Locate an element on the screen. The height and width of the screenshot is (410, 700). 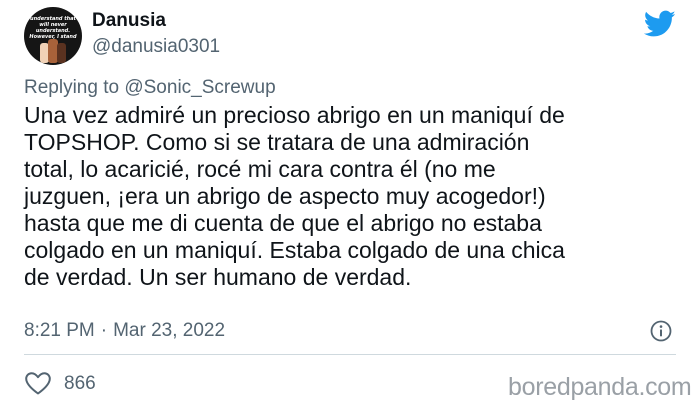
handle: @danusia0301 is located at coordinates (156, 47).